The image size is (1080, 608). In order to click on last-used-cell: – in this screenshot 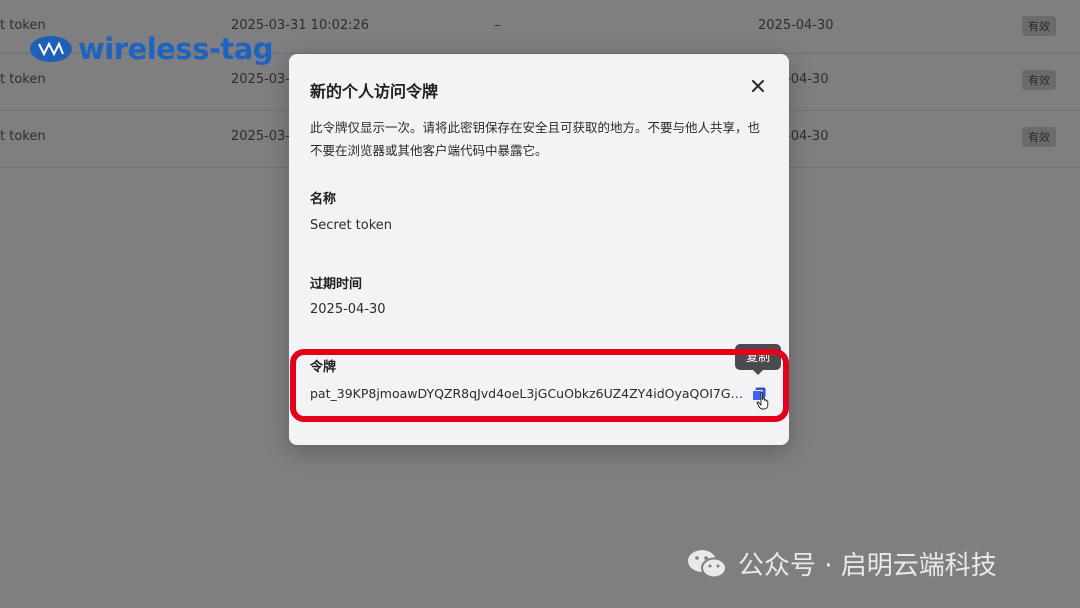, I will do `click(497, 25)`.